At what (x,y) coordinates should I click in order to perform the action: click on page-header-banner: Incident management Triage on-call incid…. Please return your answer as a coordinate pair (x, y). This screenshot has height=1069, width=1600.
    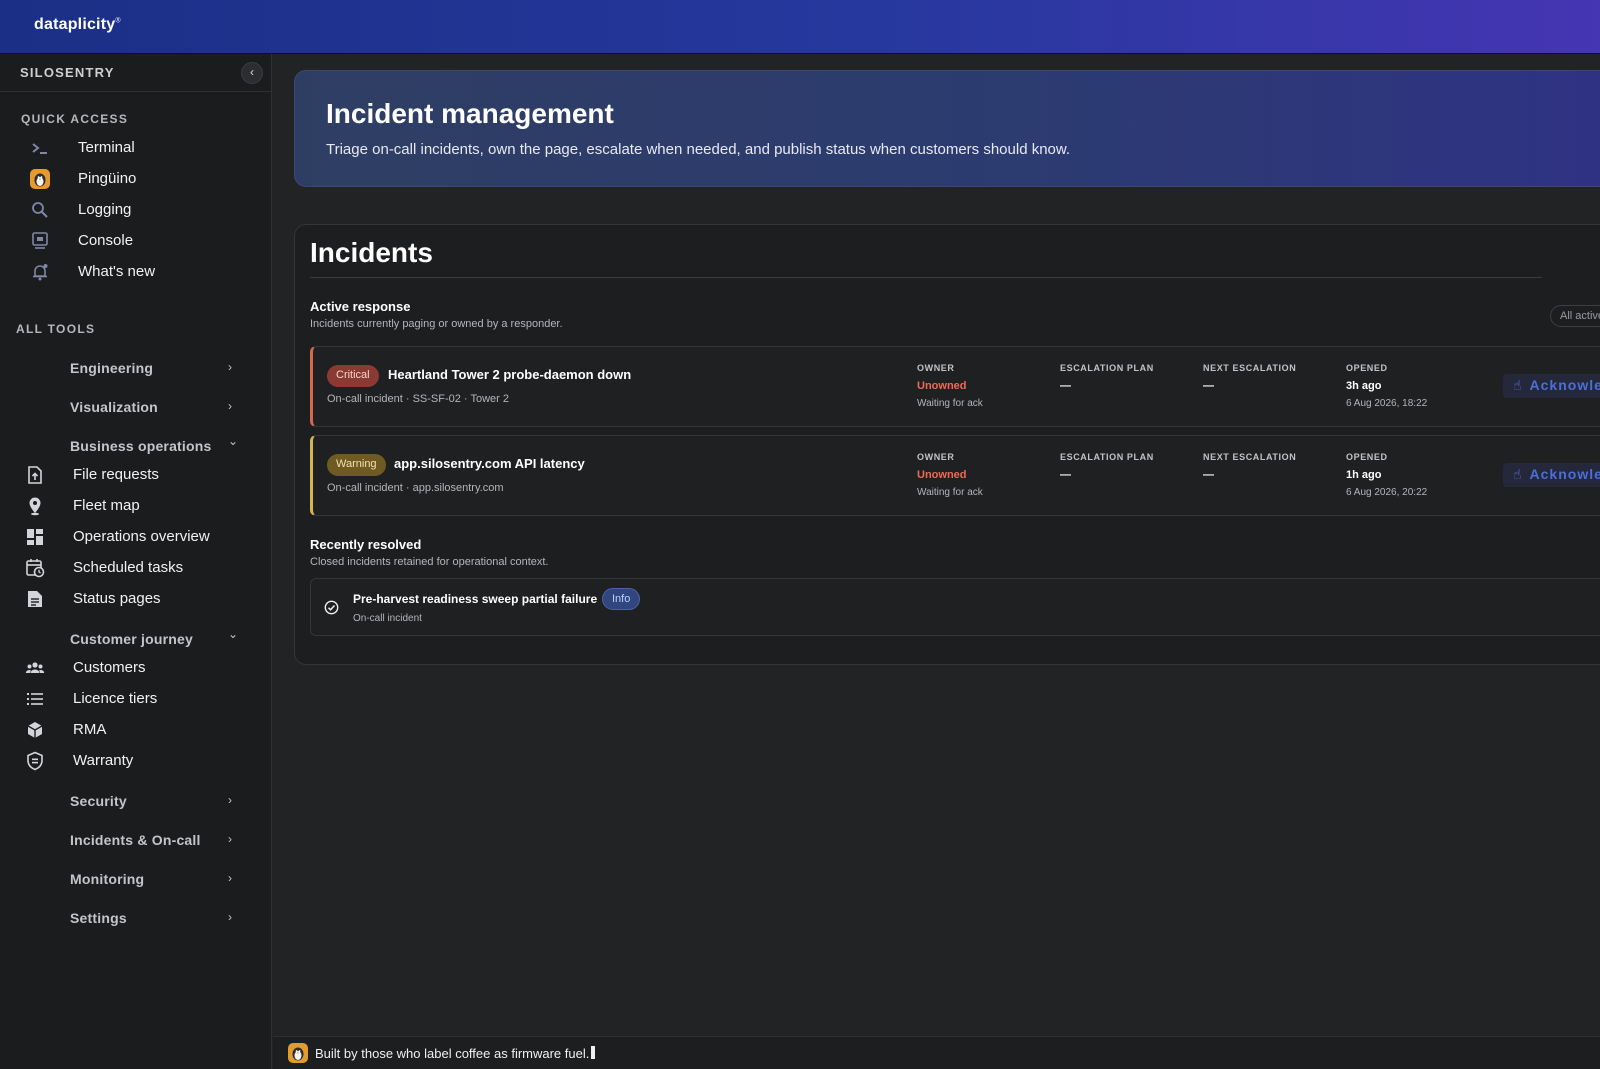
    Looking at the image, I should click on (947, 128).